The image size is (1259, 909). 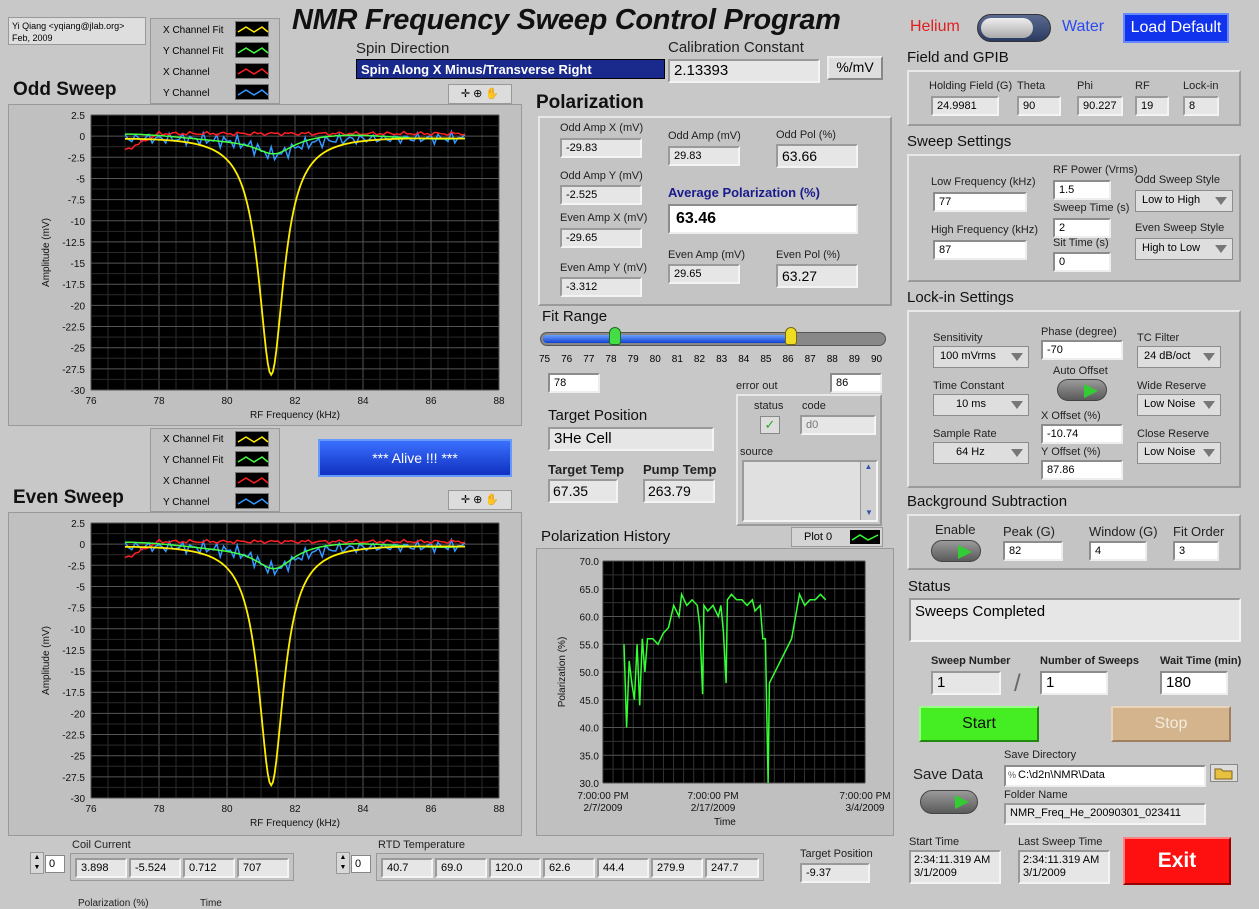 What do you see at coordinates (363, 401) in the screenshot?
I see `x-tick-label: 84` at bounding box center [363, 401].